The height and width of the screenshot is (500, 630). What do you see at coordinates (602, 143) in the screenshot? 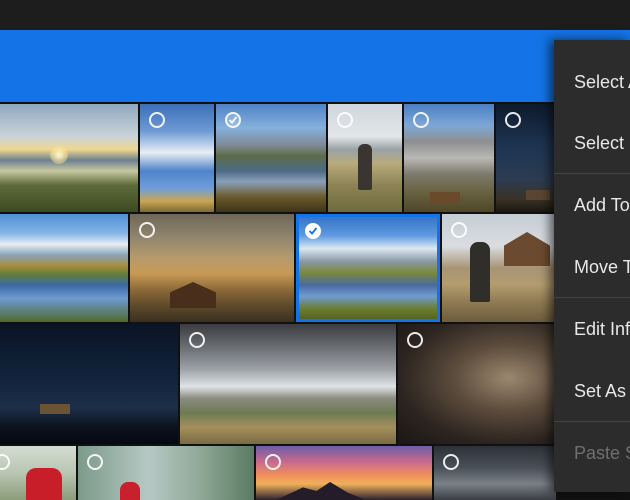
I see `menu-item-select-inverse: Select I` at bounding box center [602, 143].